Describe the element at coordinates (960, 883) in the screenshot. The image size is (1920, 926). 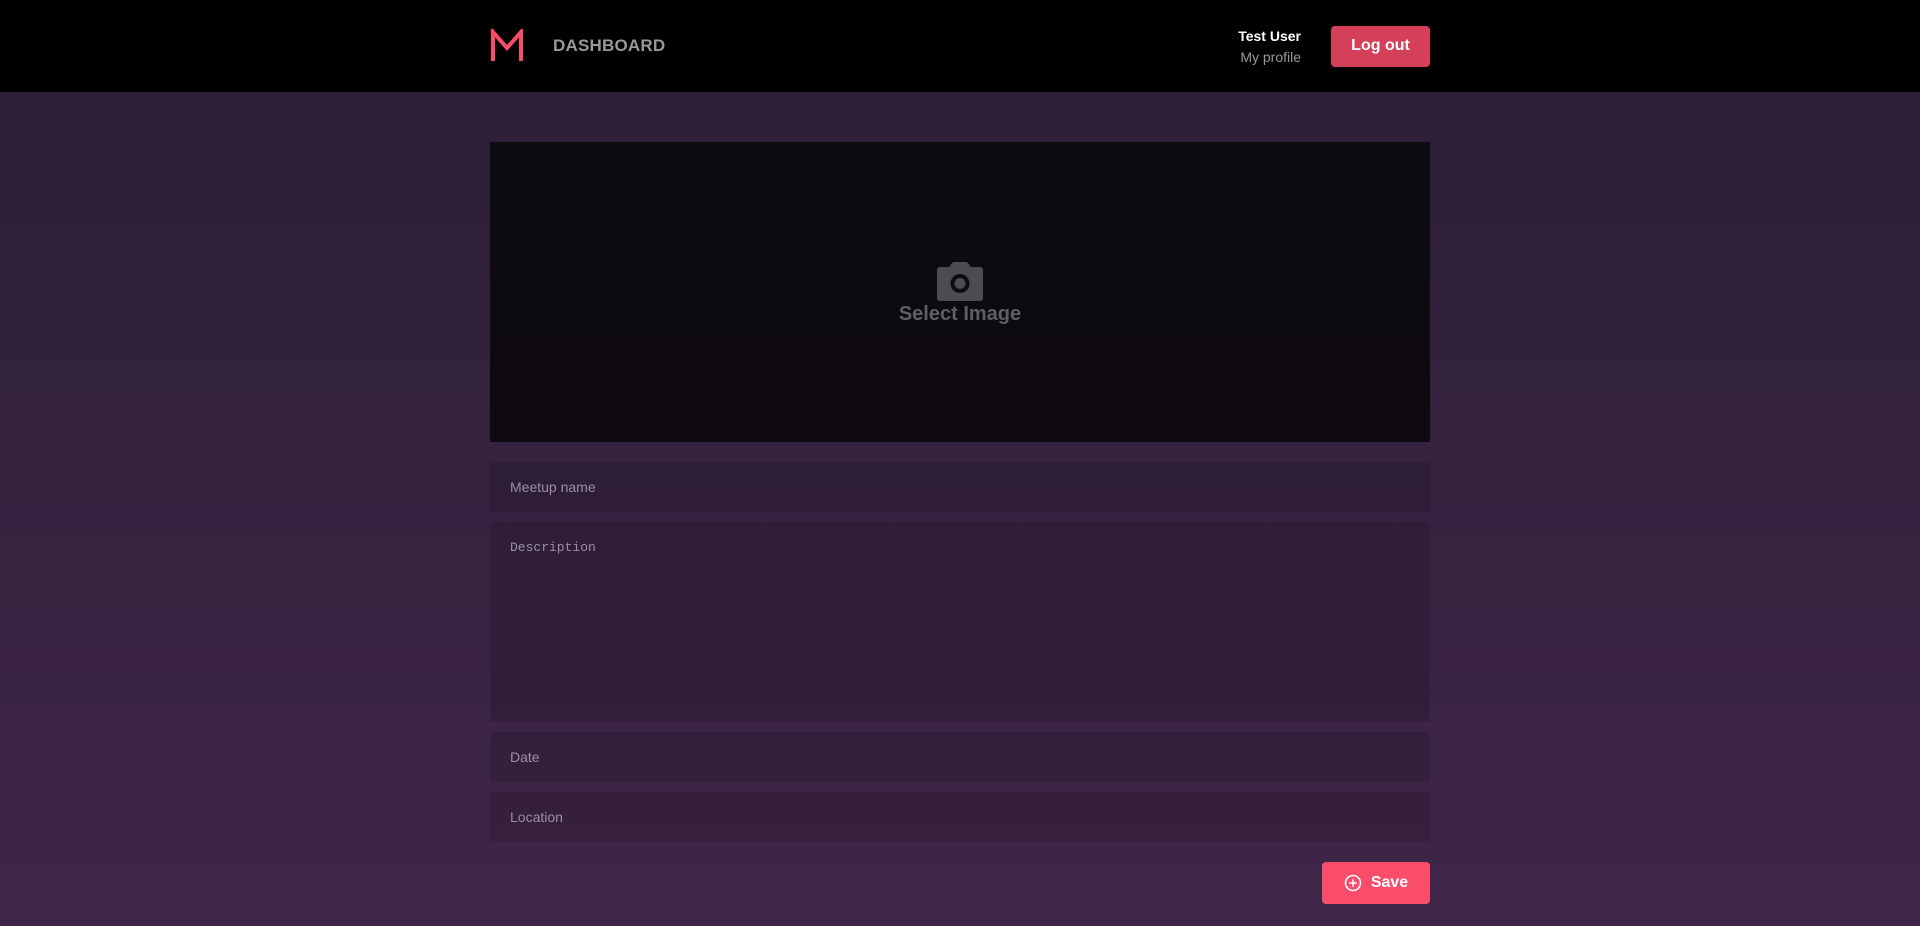
I see `form-actions: Save` at that location.